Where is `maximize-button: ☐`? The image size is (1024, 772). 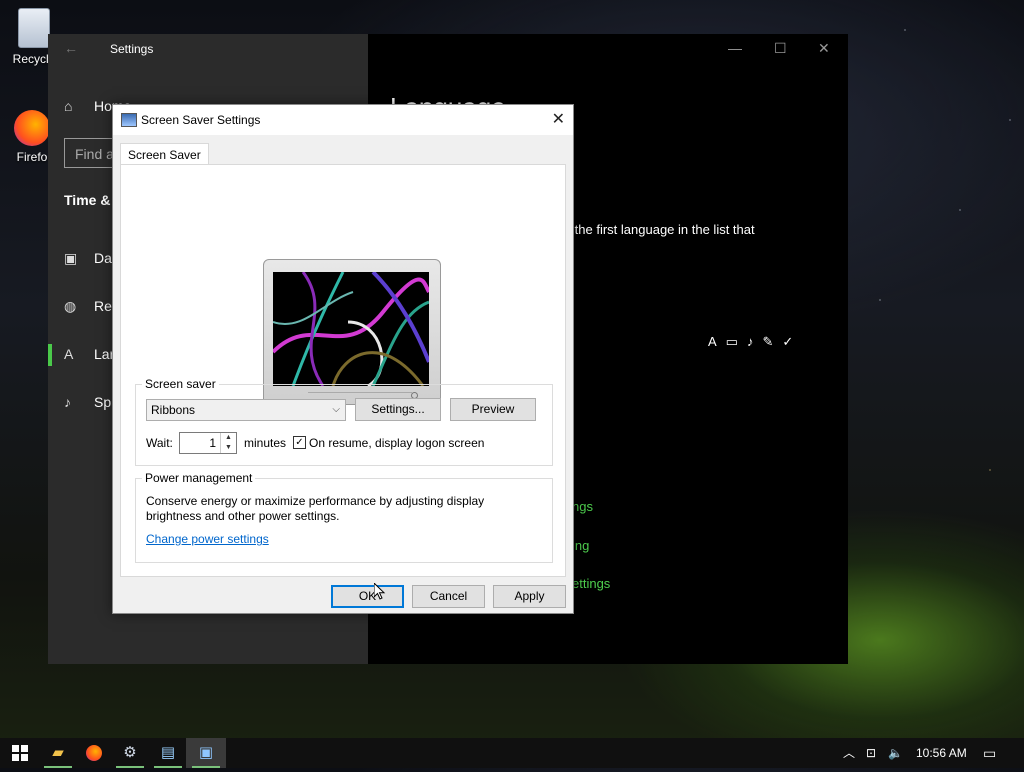 maximize-button: ☐ is located at coordinates (780, 48).